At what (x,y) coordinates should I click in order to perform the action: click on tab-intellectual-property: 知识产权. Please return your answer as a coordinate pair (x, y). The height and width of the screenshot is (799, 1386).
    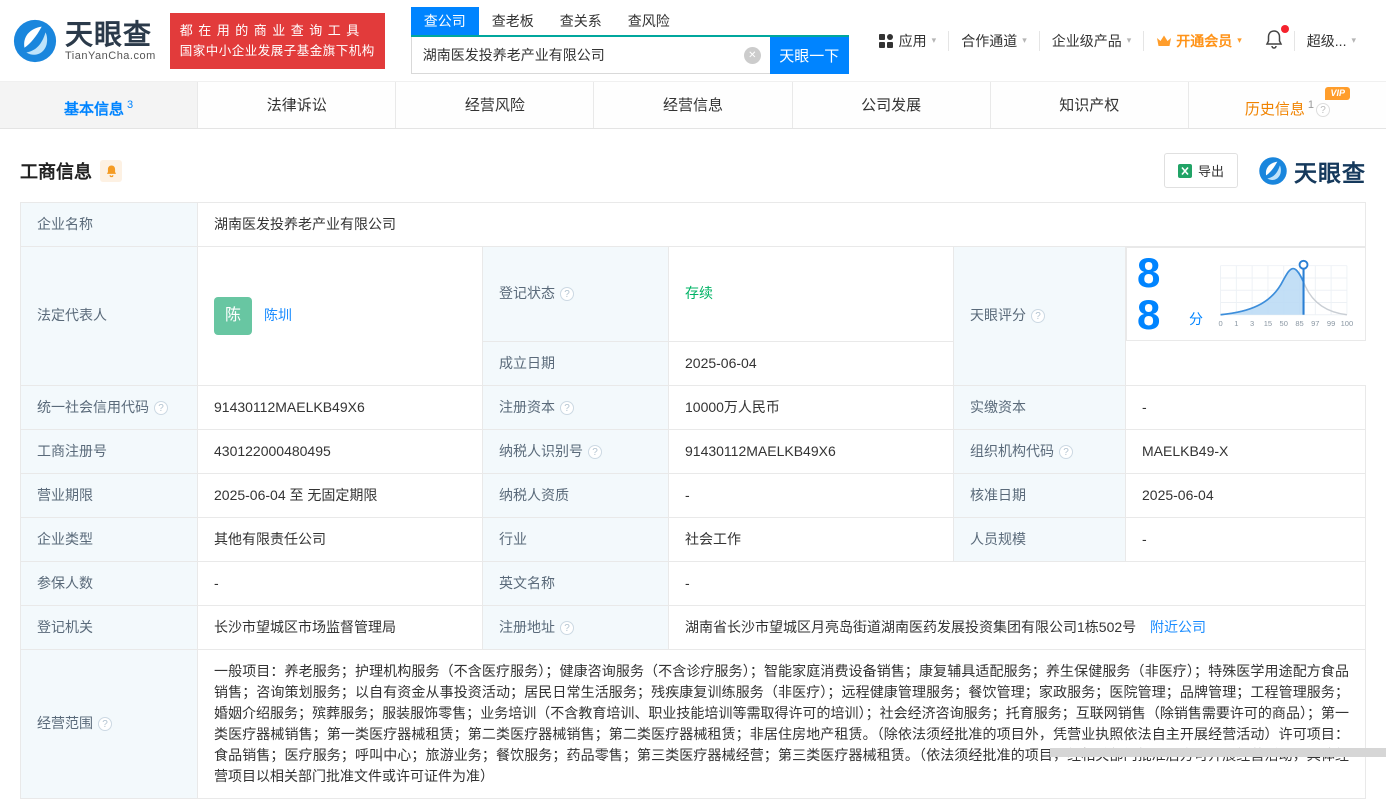
    Looking at the image, I should click on (1089, 105).